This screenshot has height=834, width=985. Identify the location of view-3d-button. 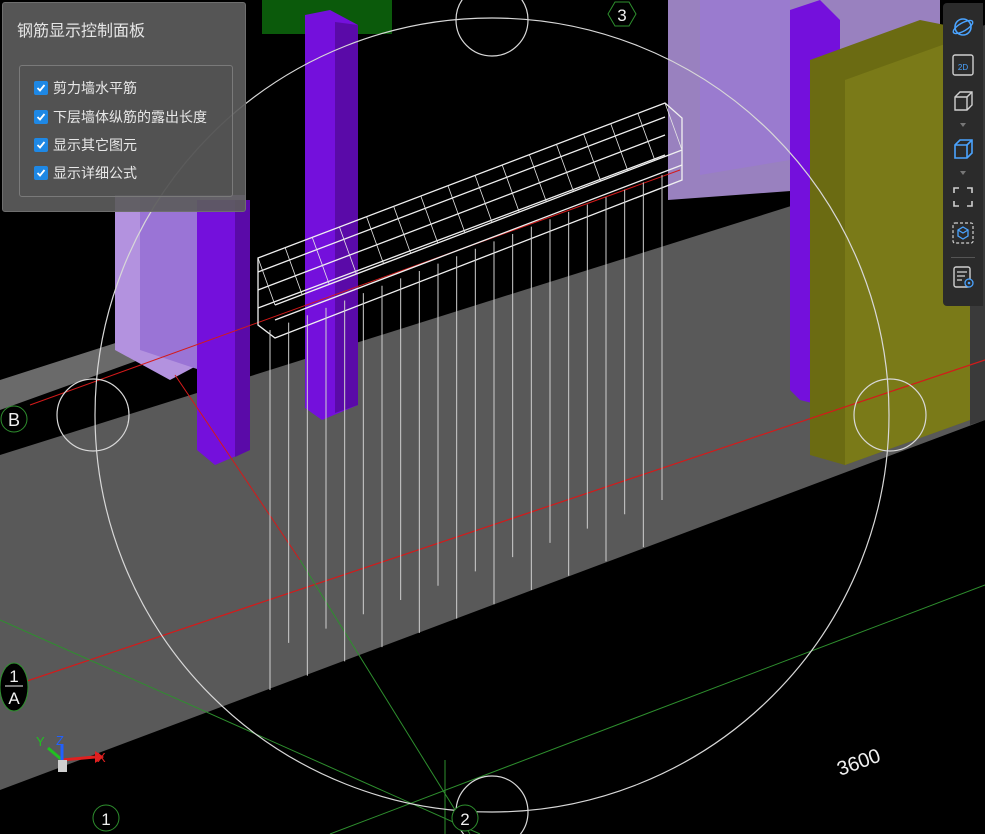
(963, 101).